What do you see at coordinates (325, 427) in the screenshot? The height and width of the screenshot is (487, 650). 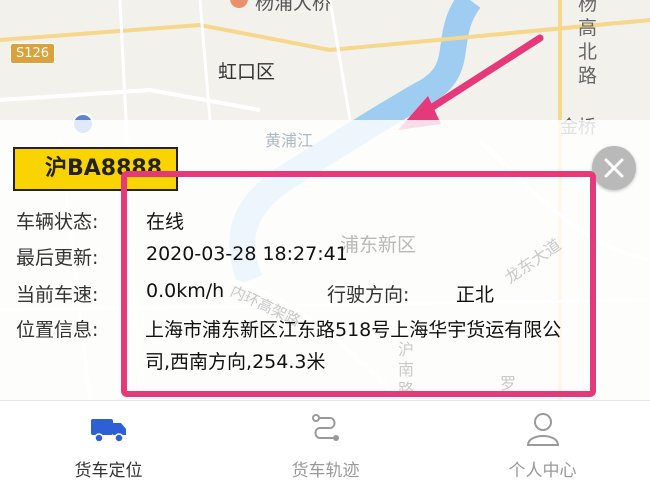 I see `route-icon` at bounding box center [325, 427].